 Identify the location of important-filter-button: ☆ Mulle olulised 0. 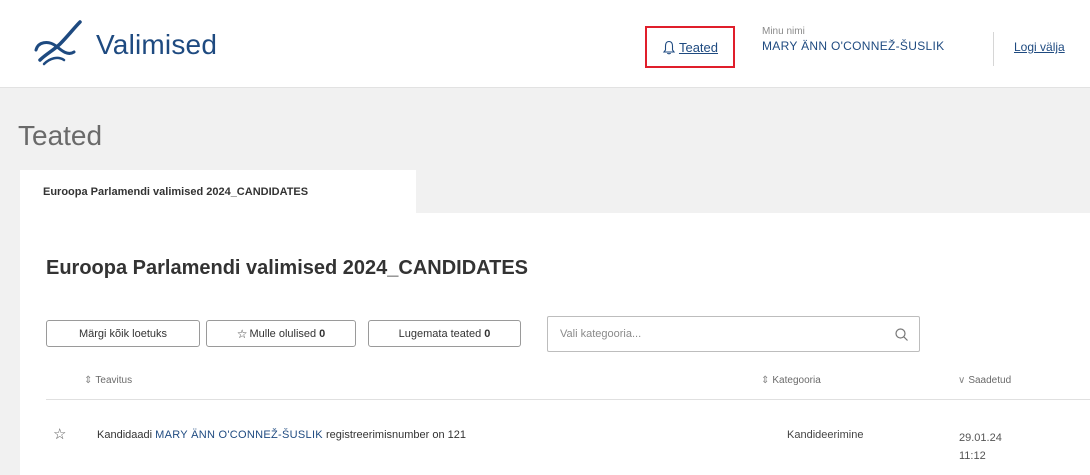
(281, 333).